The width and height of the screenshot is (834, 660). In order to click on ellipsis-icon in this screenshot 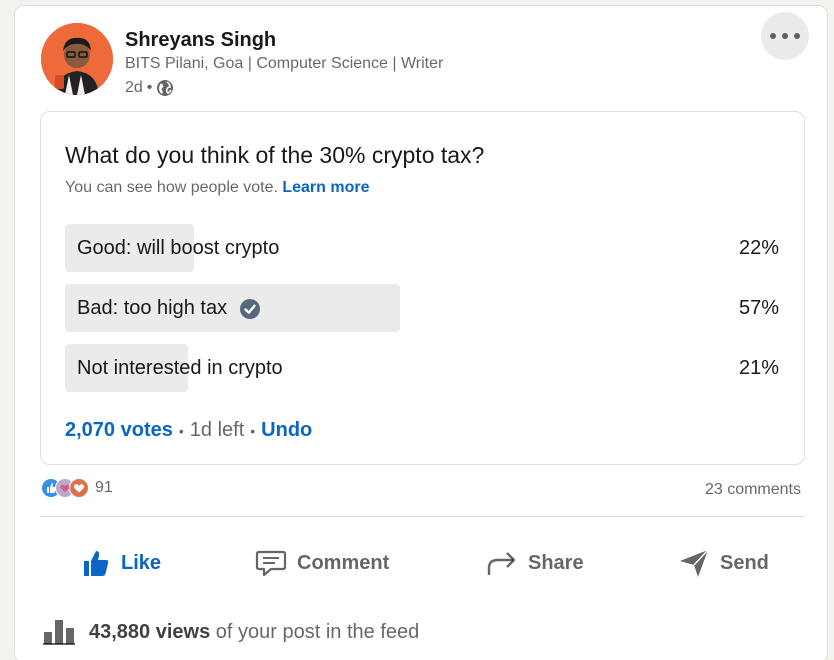, I will do `click(785, 36)`.